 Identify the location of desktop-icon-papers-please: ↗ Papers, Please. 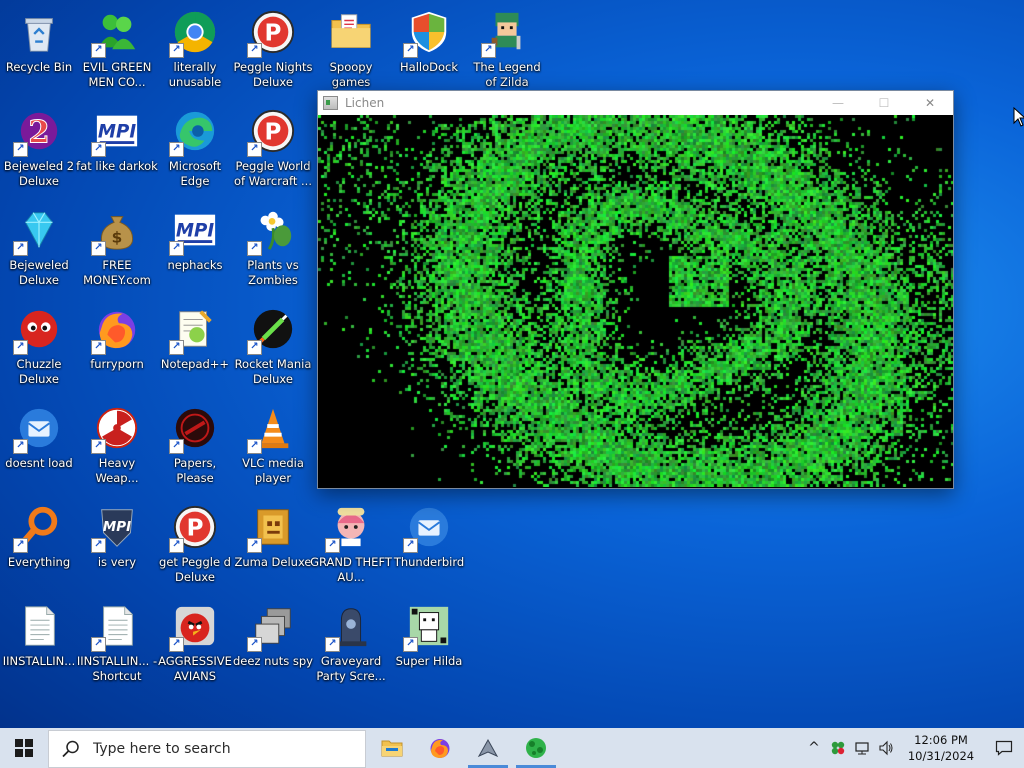
(195, 447).